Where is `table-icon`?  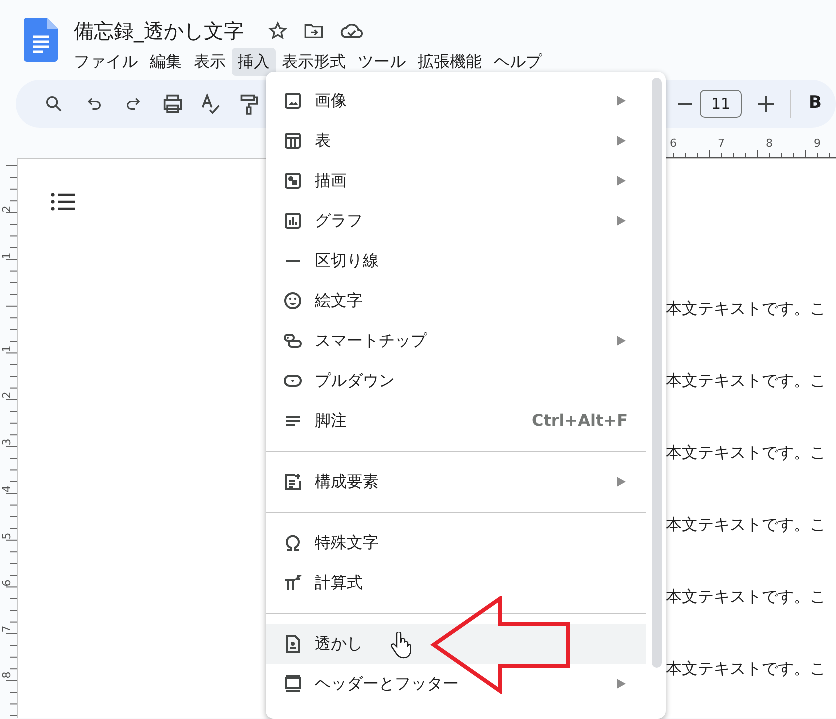 table-icon is located at coordinates (293, 141).